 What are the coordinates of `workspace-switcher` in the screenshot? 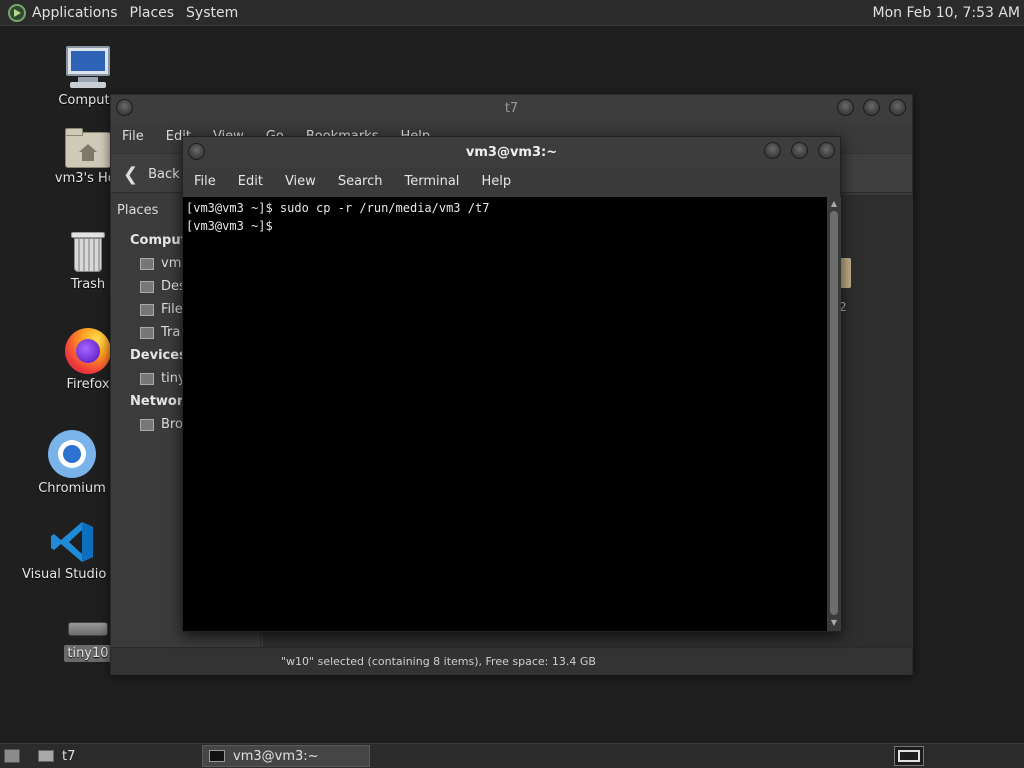 It's located at (909, 756).